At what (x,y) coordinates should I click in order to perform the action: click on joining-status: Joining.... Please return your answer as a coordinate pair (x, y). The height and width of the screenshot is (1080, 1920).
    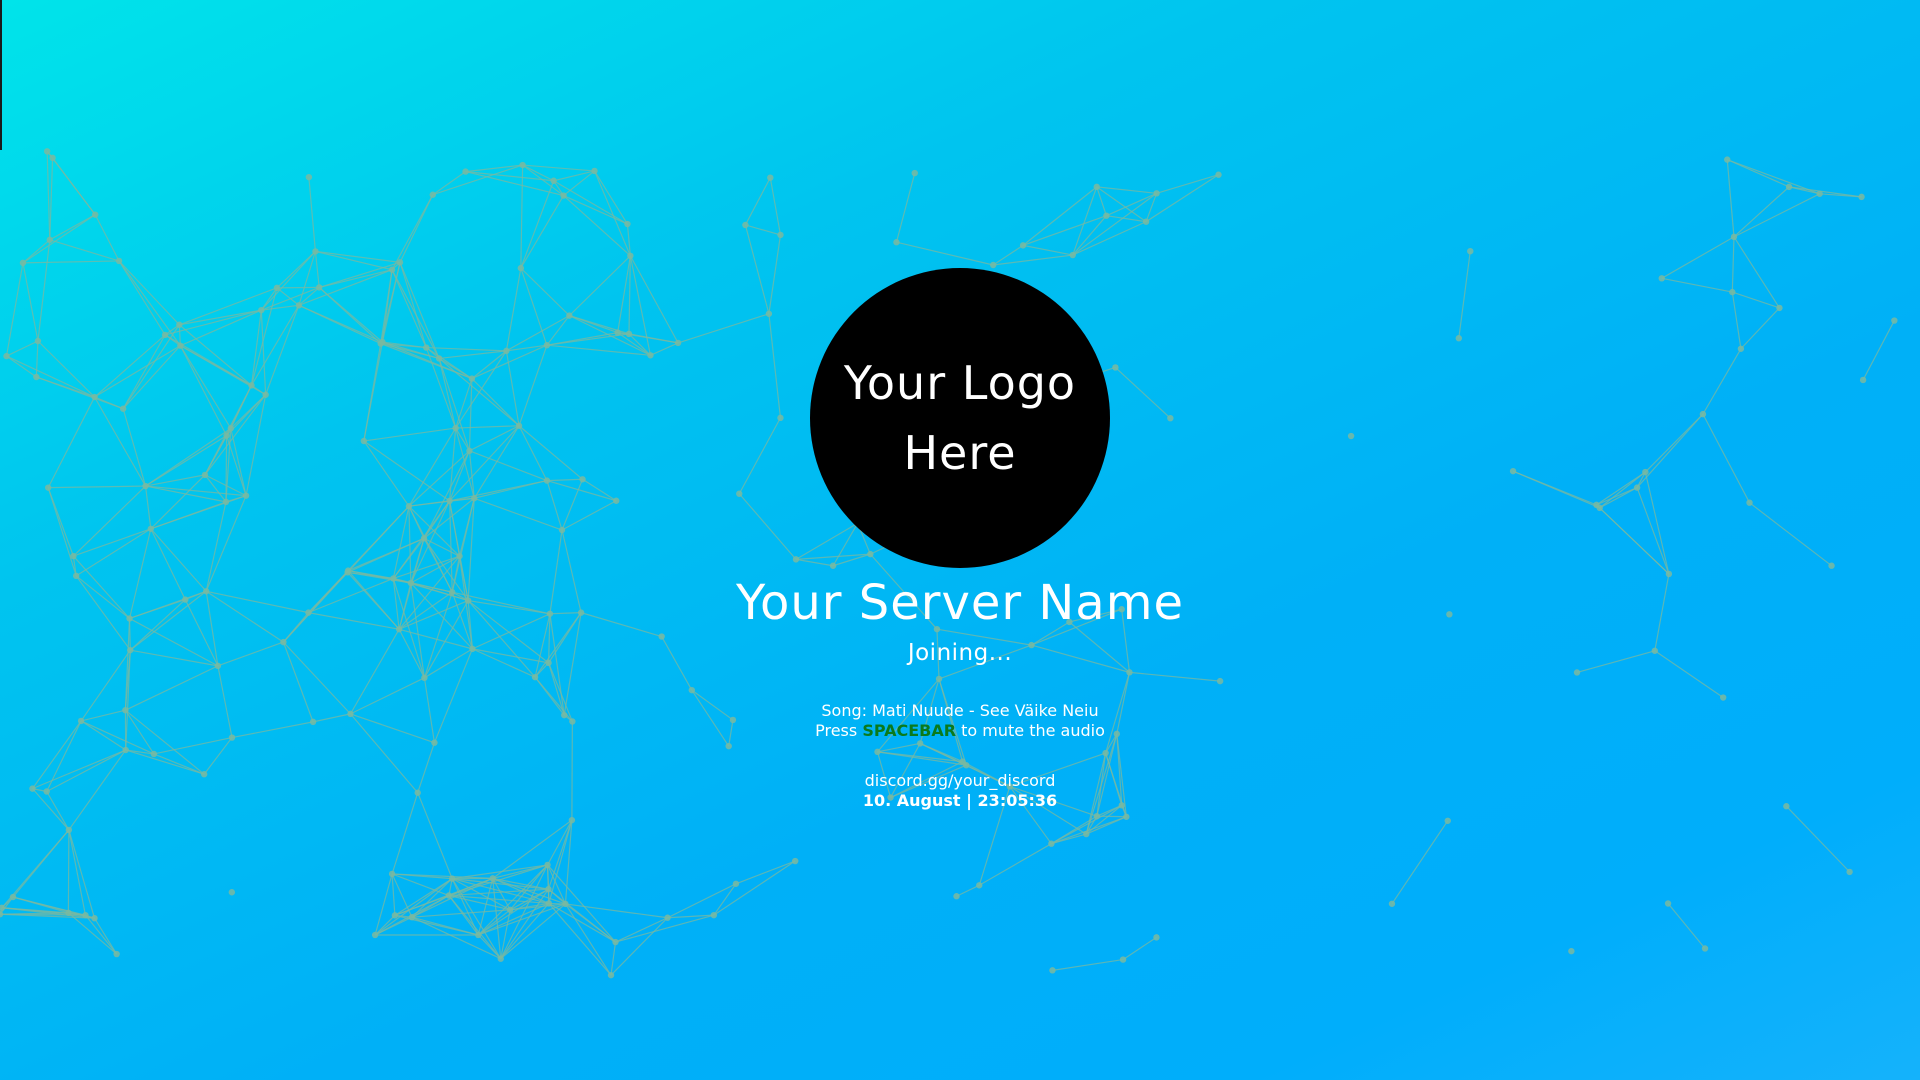
    Looking at the image, I should click on (960, 653).